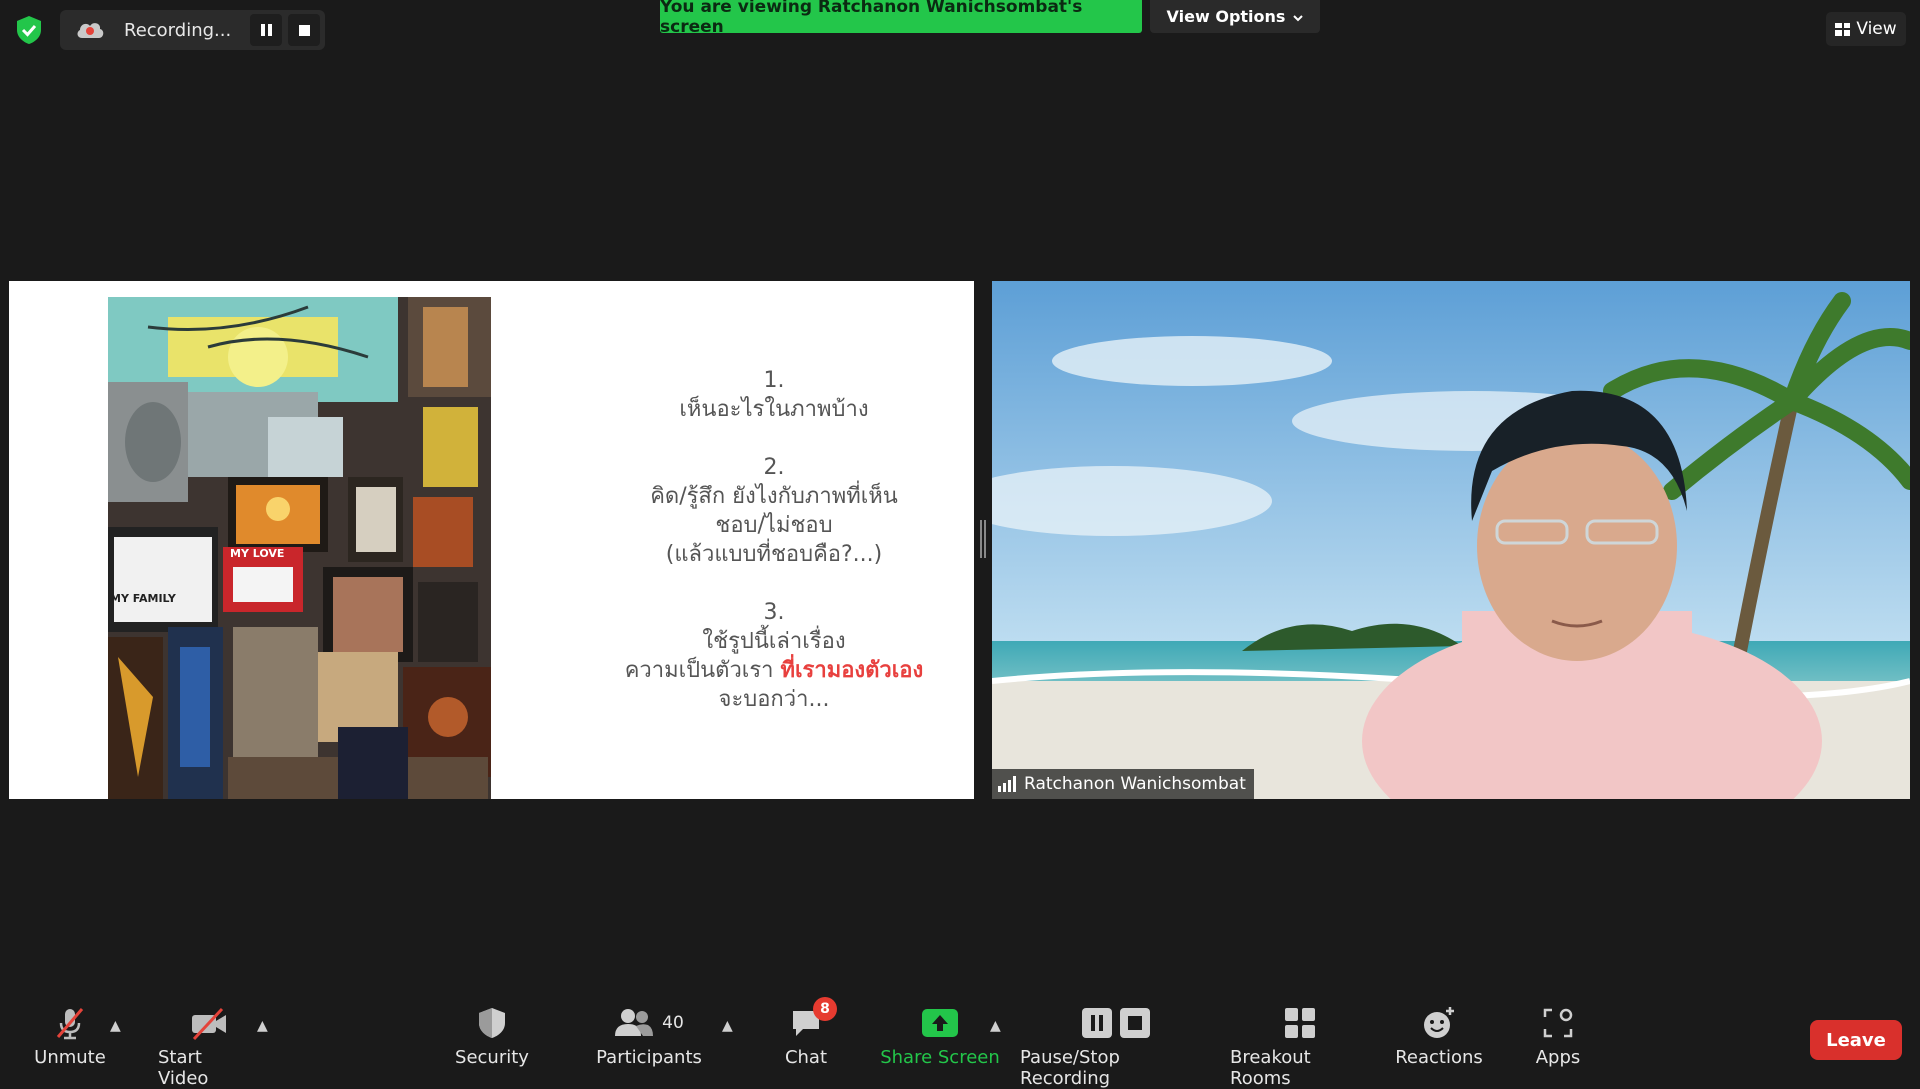 The width and height of the screenshot is (1920, 1089). Describe the element at coordinates (774, 409) in the screenshot. I see `item1-text: เห็นอะไรในภาพบ้าง` at that location.